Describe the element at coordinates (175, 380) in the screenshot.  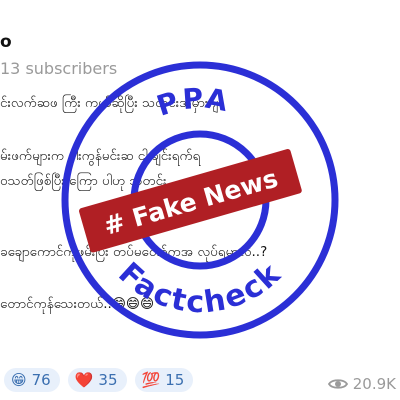
I see `reaction-count: 15` at that location.